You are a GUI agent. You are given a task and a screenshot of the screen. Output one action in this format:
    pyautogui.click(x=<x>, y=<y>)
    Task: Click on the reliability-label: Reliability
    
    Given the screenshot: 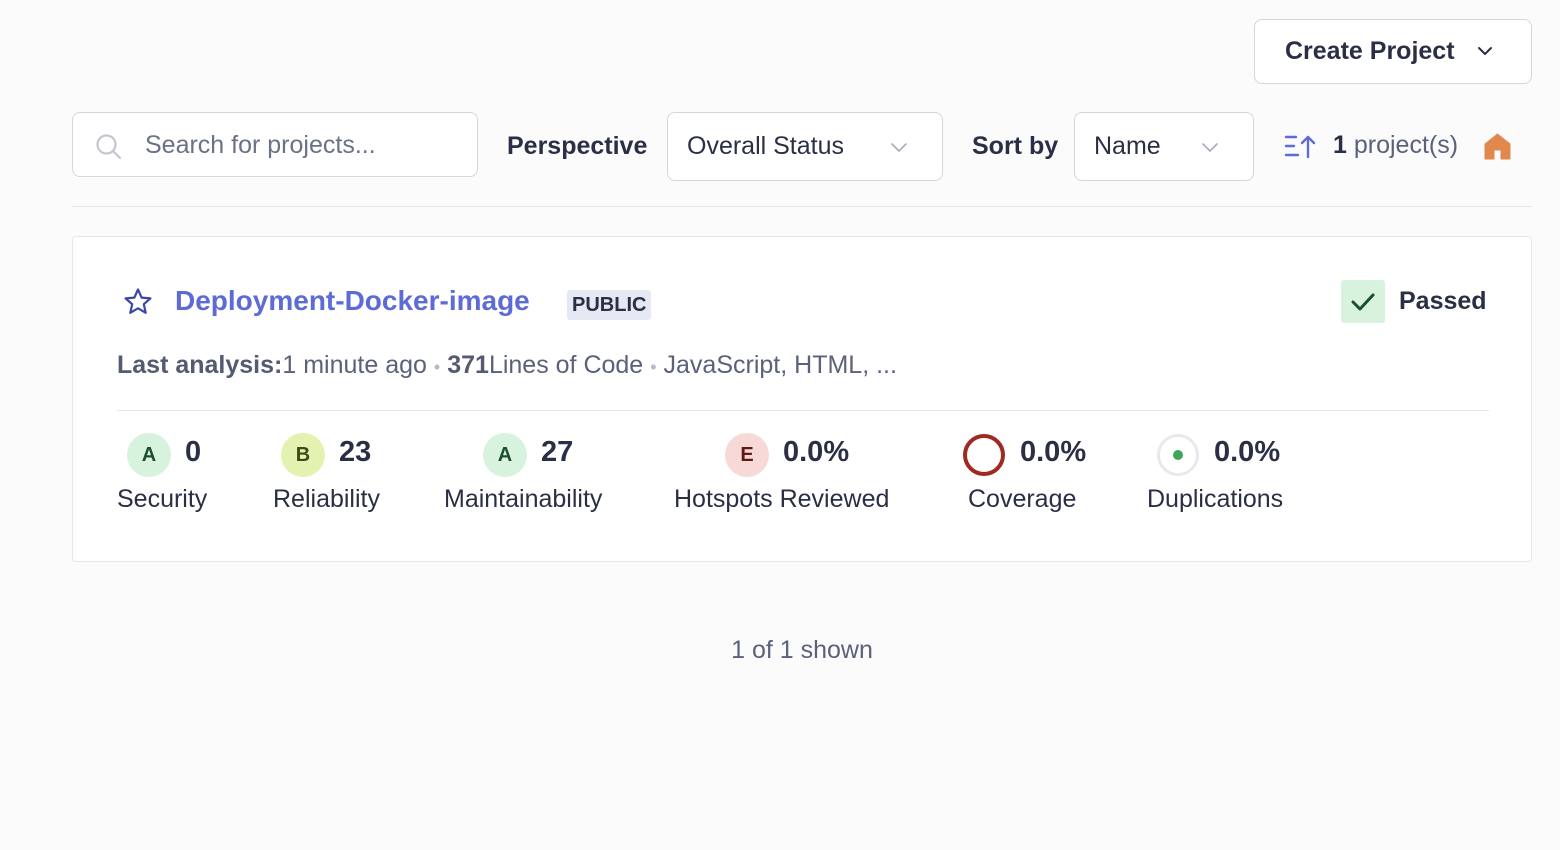 What is the action you would take?
    pyautogui.click(x=326, y=499)
    